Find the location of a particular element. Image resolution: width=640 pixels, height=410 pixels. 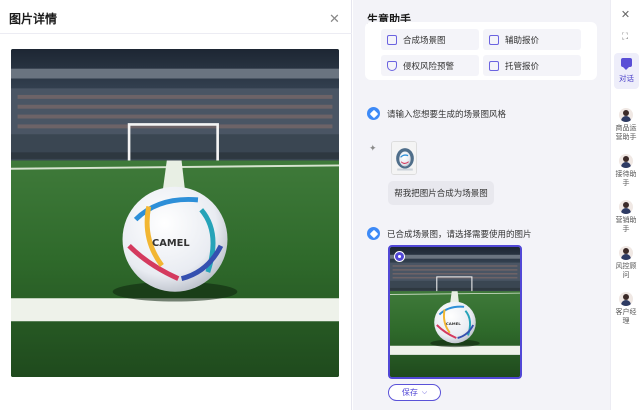

generated-stadium-image is located at coordinates (455, 312).